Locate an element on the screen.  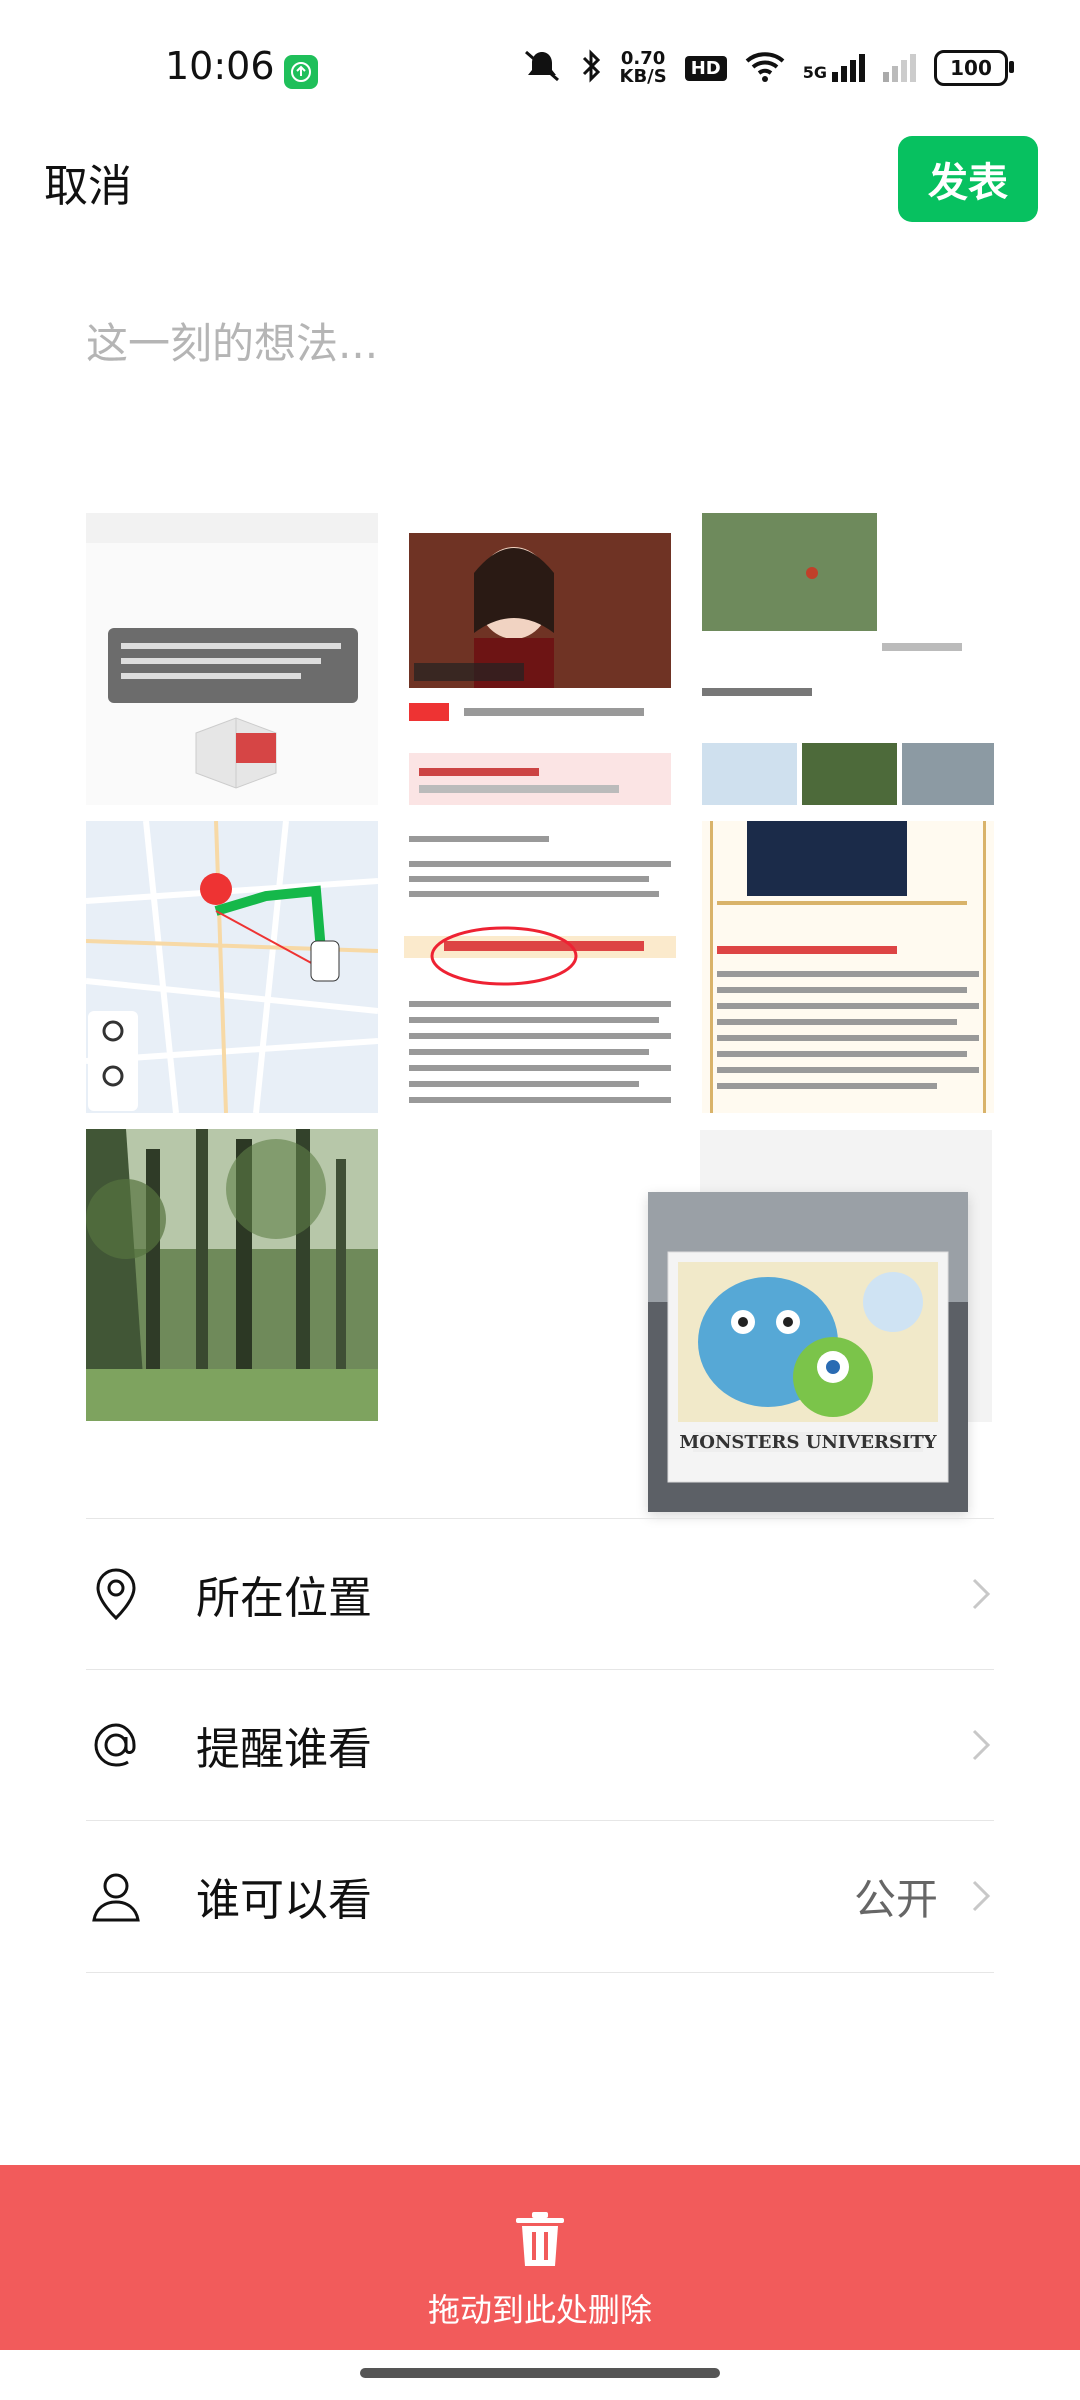
svg-text: MONSTERS UNIVERSITY is located at coordinates (808, 1442).